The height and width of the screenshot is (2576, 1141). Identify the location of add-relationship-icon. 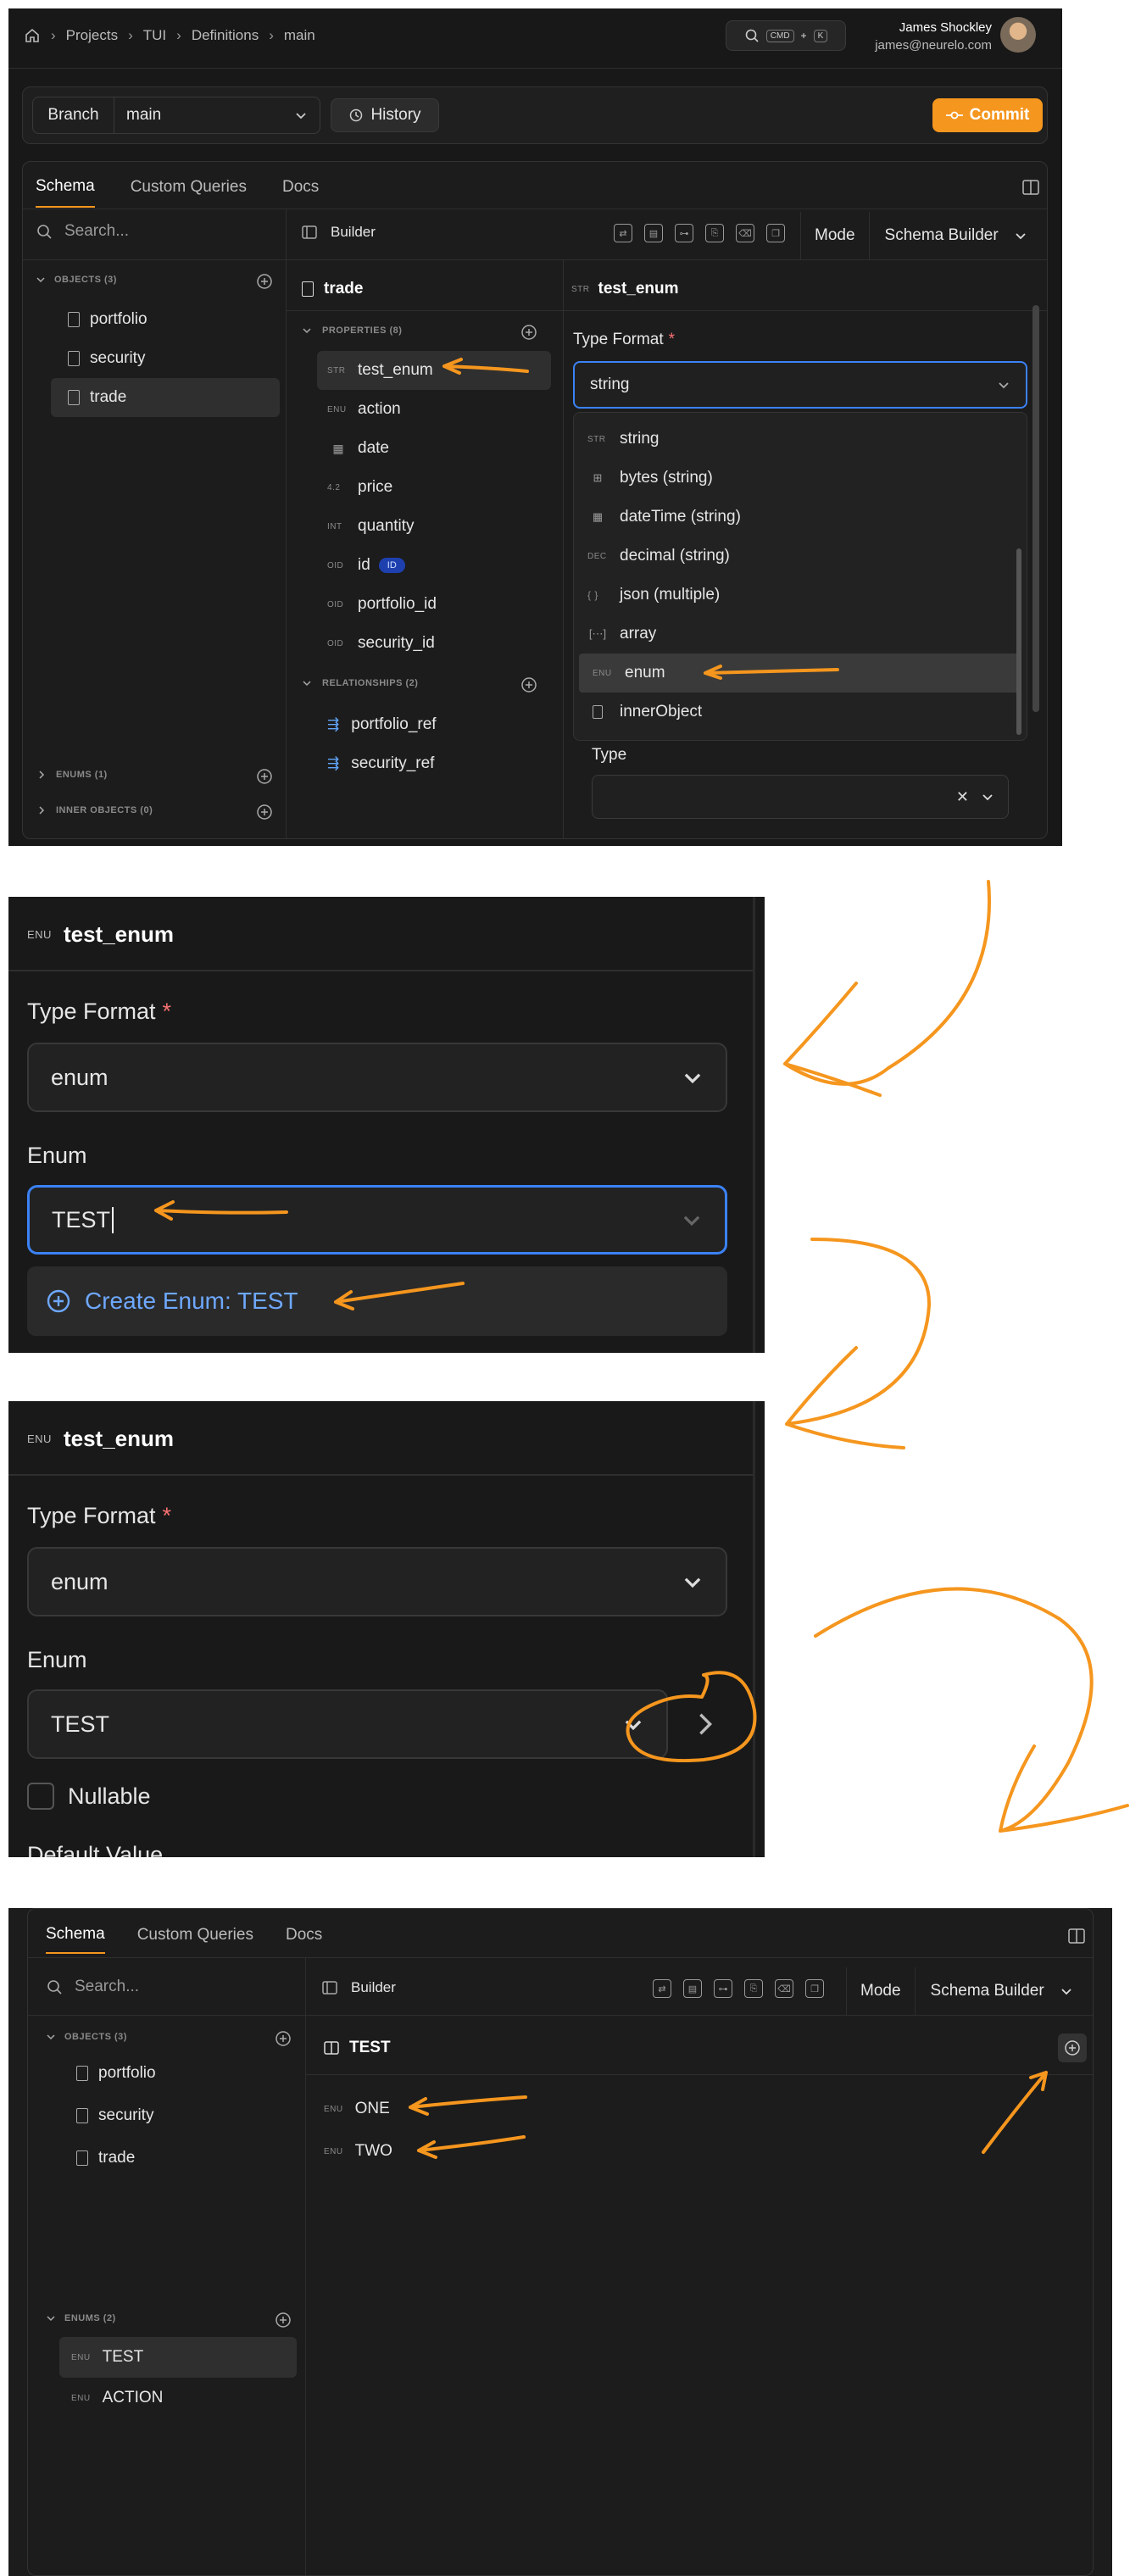
(528, 684).